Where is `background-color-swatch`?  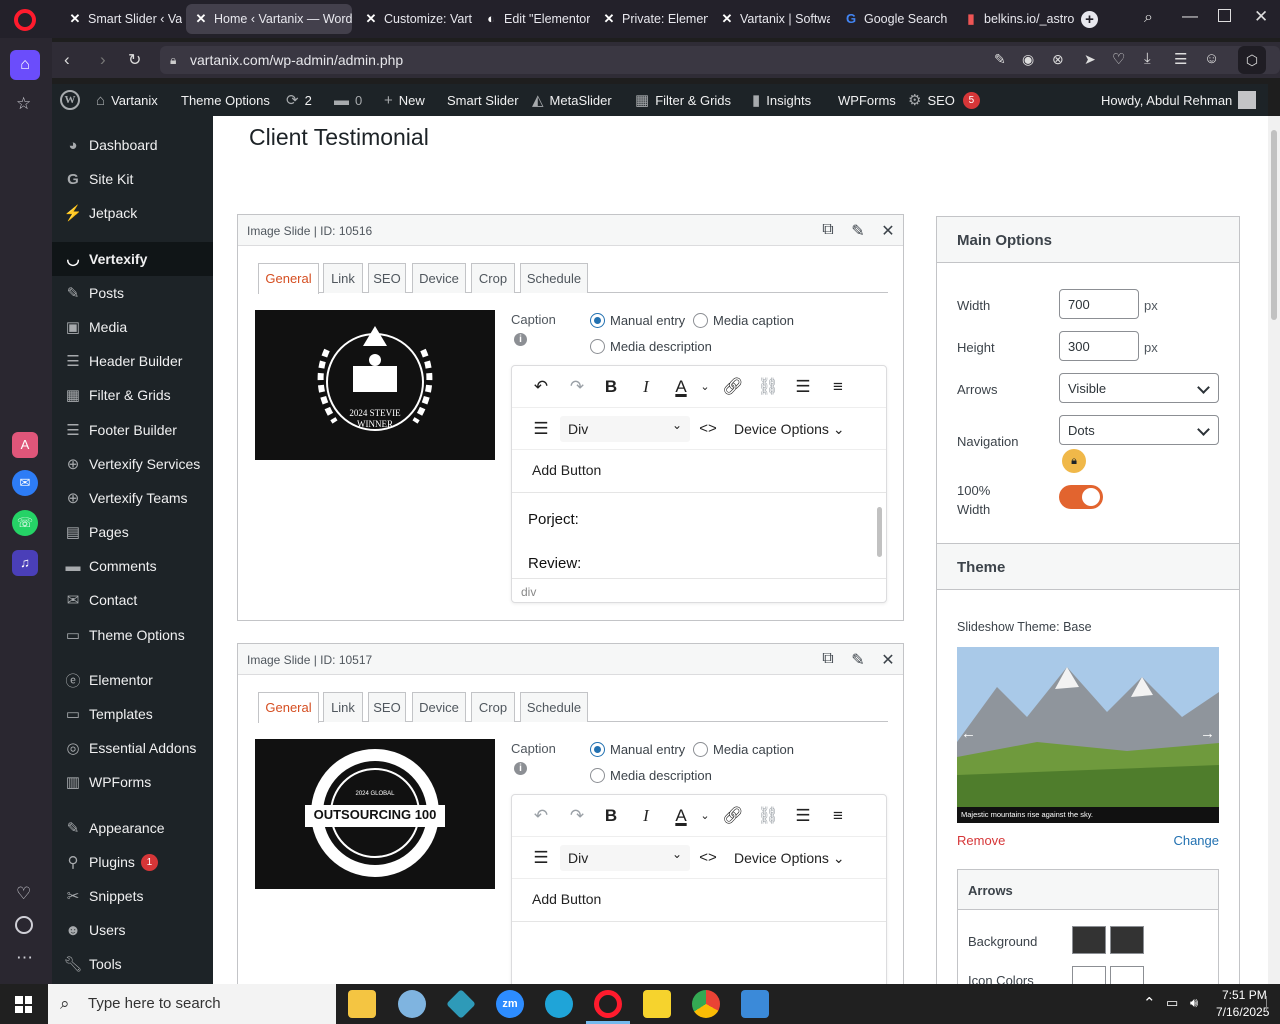
background-color-swatch is located at coordinates (1089, 940).